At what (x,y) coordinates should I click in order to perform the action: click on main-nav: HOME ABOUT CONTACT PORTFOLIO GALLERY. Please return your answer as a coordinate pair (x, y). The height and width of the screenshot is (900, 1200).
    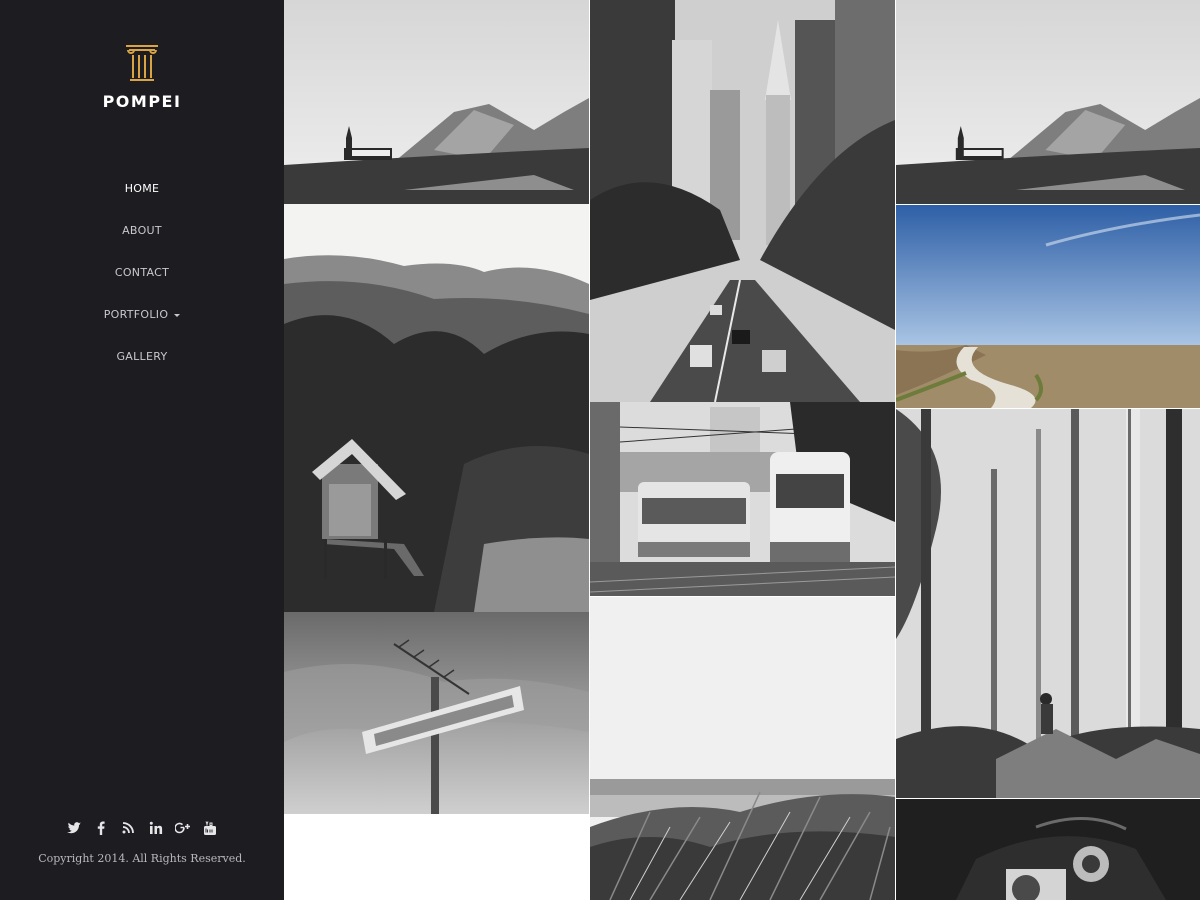
    Looking at the image, I should click on (142, 281).